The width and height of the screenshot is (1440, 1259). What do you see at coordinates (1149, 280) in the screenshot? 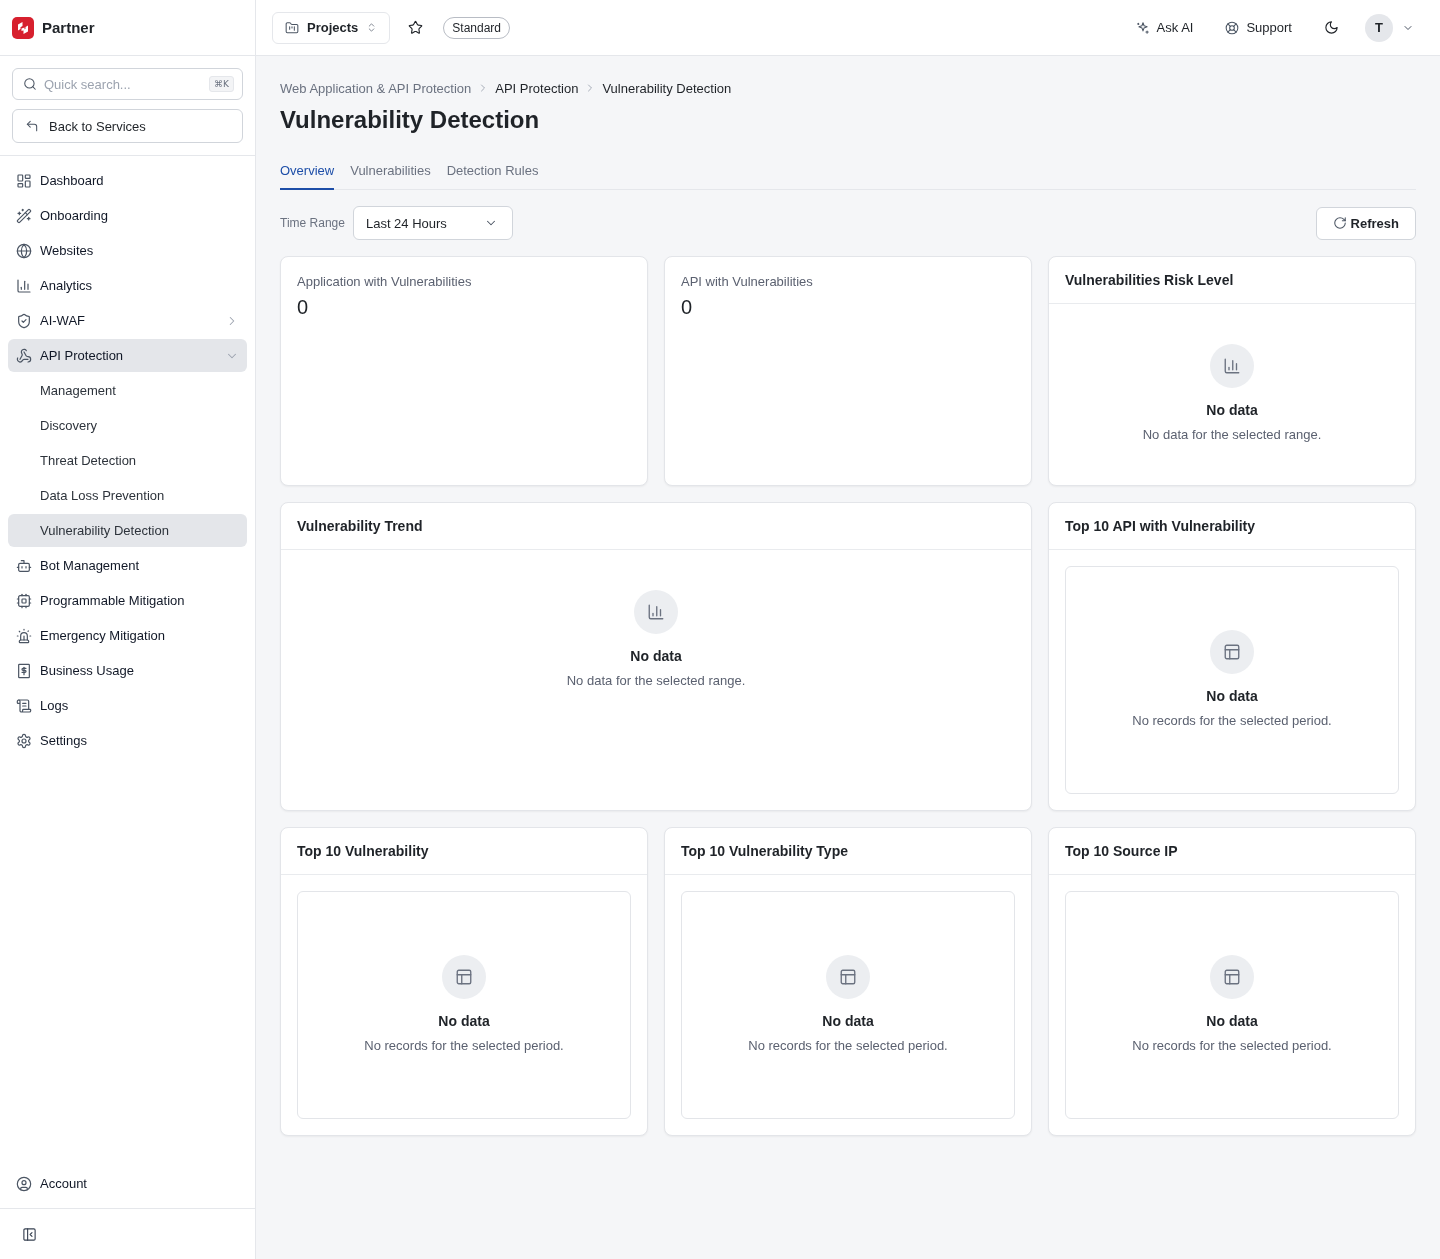
I see `card-title: Vulnerabilities Risk Level` at bounding box center [1149, 280].